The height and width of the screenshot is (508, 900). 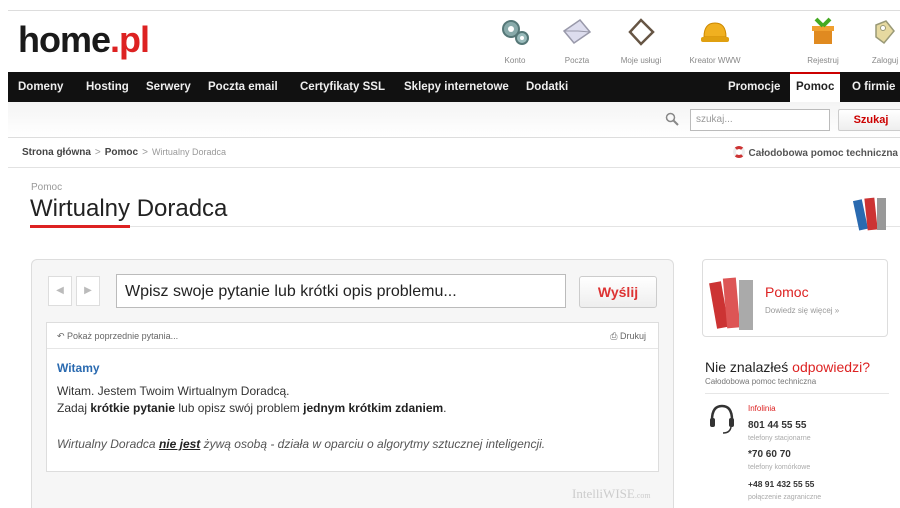 What do you see at coordinates (62, 336) in the screenshot?
I see `history-icon: ↶` at bounding box center [62, 336].